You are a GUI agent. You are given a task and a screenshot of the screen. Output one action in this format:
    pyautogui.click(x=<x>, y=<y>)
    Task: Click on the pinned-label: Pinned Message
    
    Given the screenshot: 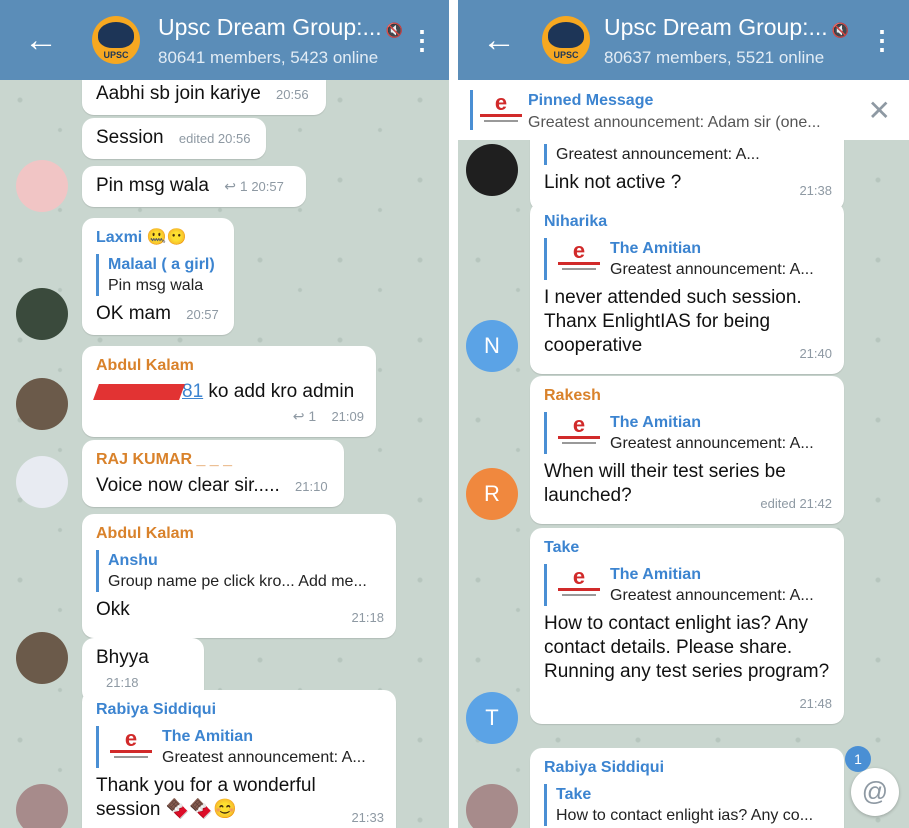 What is the action you would take?
    pyautogui.click(x=591, y=100)
    